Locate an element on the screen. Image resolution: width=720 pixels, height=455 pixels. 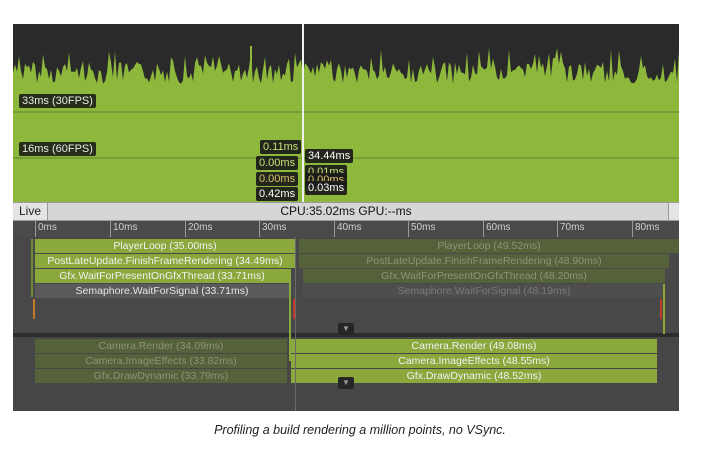
ruler-tick-label: 60ms is located at coordinates (498, 227).